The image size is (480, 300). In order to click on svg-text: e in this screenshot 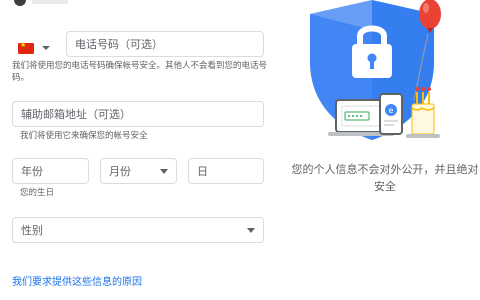, I will do `click(391, 110)`.